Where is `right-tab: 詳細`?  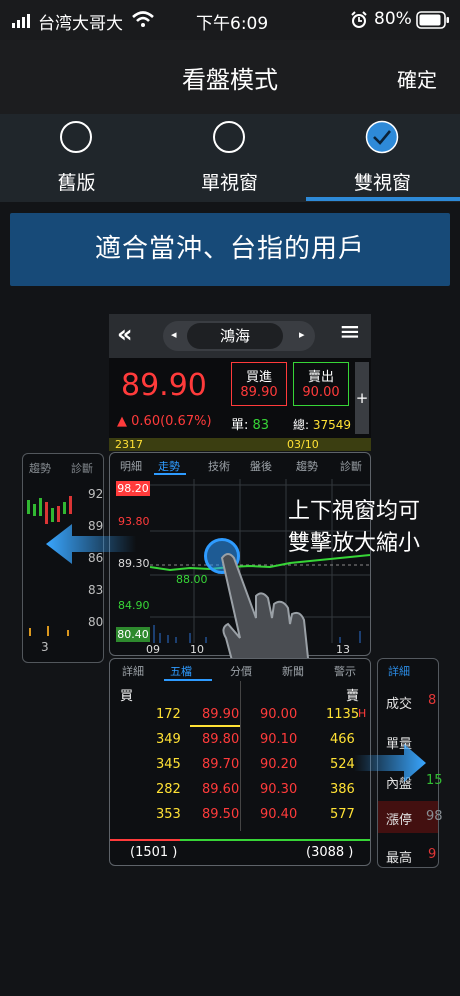
right-tab: 詳細 is located at coordinates (399, 671).